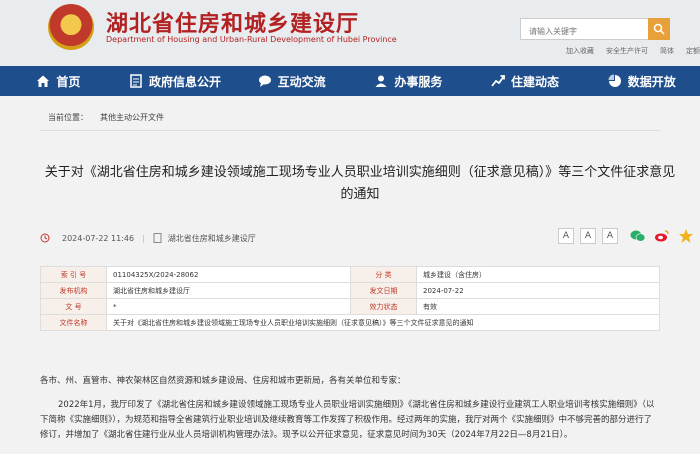 The width and height of the screenshot is (700, 454). What do you see at coordinates (383, 274) in the screenshot?
I see `category-label: 分 类` at bounding box center [383, 274].